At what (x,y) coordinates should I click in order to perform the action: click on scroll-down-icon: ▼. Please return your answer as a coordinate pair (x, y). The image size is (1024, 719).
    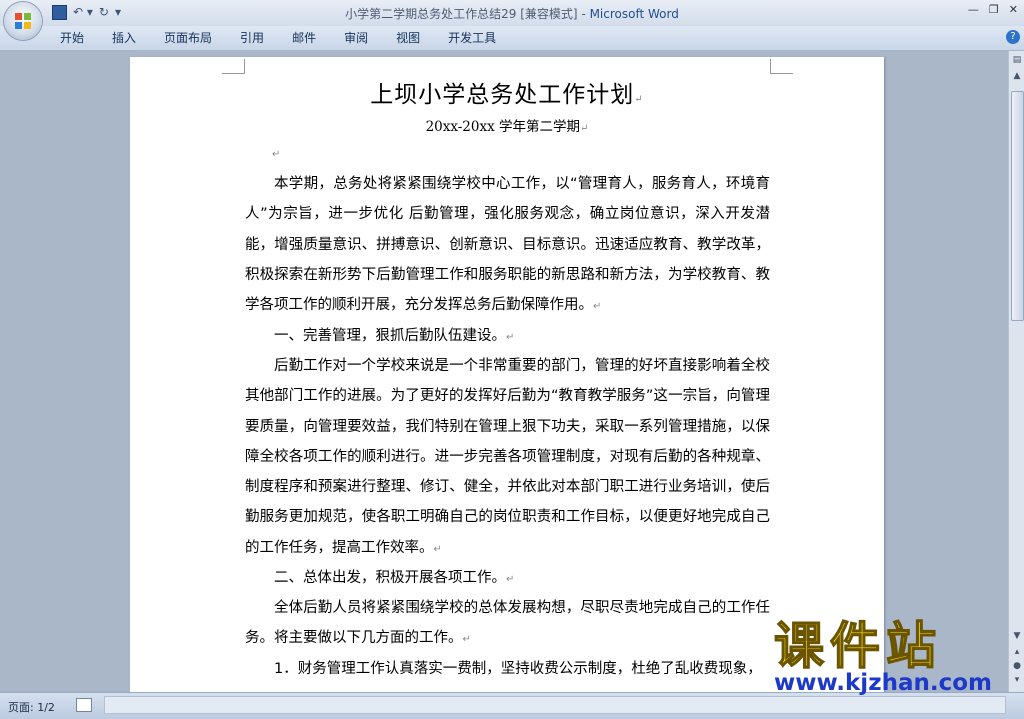
    Looking at the image, I should click on (1017, 636).